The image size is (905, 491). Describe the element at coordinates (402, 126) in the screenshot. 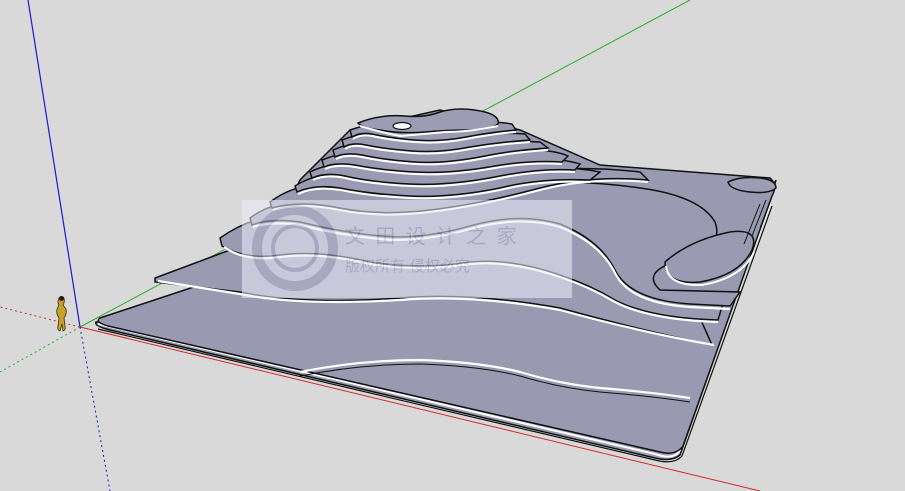

I see `summit-notch` at that location.